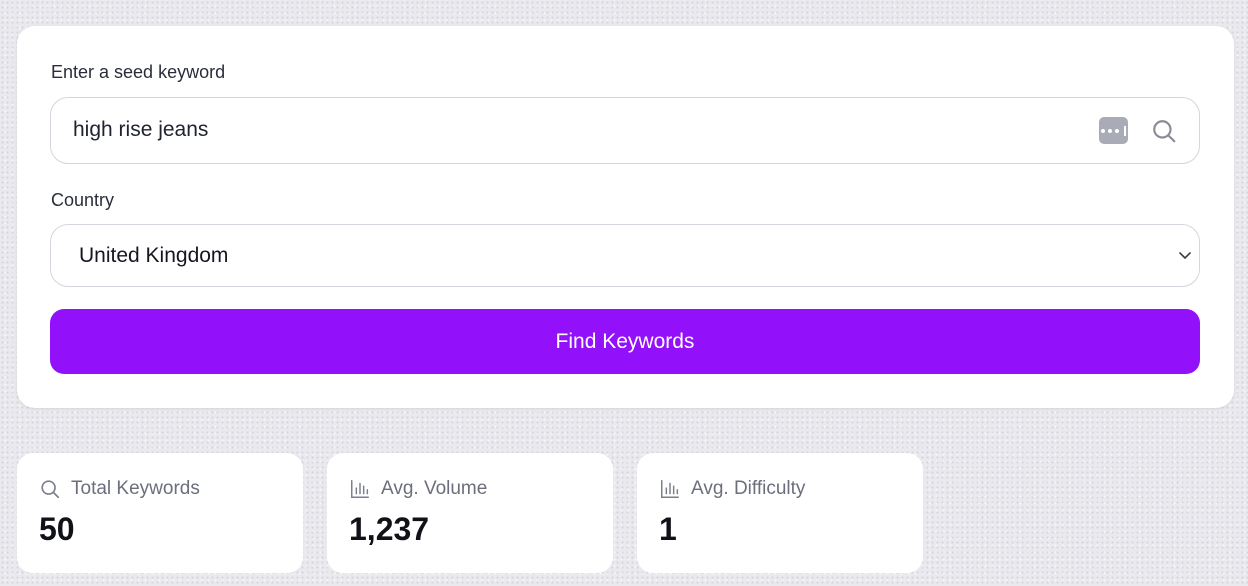  What do you see at coordinates (135, 488) in the screenshot?
I see `stat-label: Total Keywords` at bounding box center [135, 488].